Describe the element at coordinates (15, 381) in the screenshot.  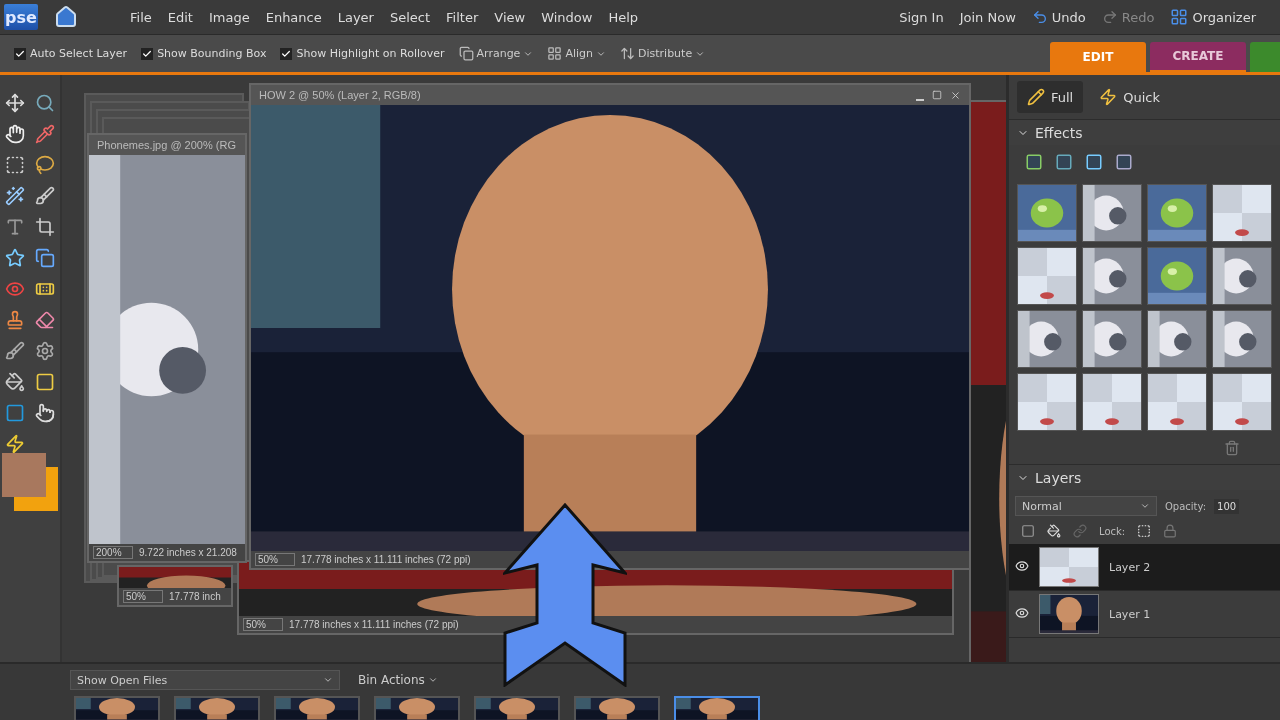
I see `bucket-icon` at that location.